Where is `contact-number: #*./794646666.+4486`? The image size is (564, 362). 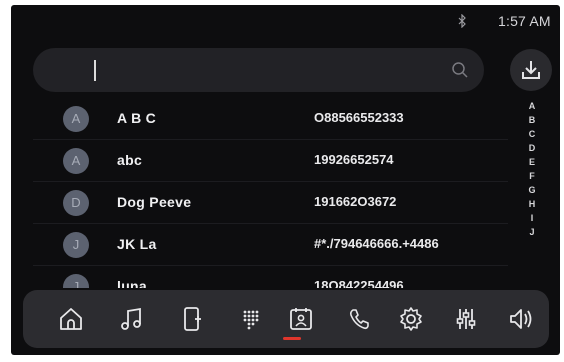
contact-number: #*./794646666.+4486 is located at coordinates (376, 243).